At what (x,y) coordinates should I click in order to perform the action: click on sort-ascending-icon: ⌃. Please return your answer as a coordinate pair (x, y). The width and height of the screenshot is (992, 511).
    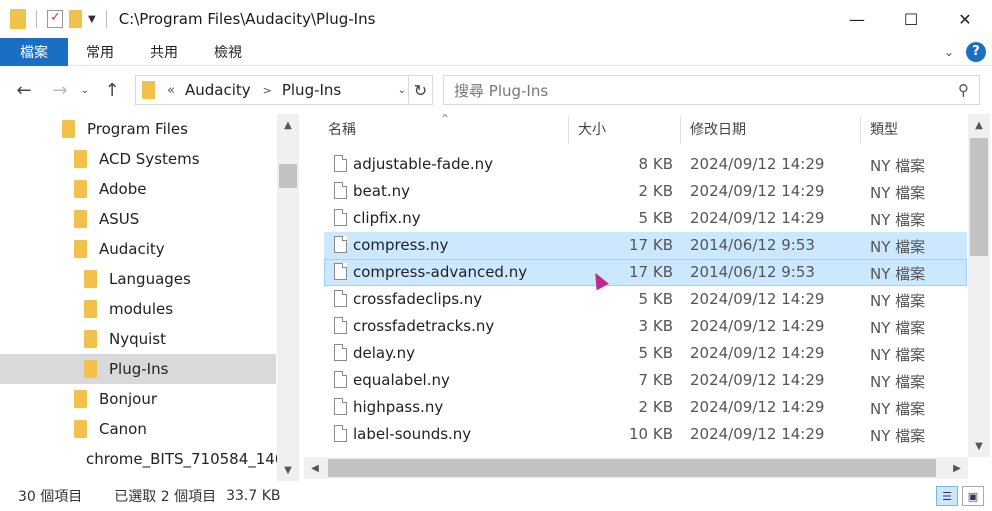
    Looking at the image, I should click on (445, 120).